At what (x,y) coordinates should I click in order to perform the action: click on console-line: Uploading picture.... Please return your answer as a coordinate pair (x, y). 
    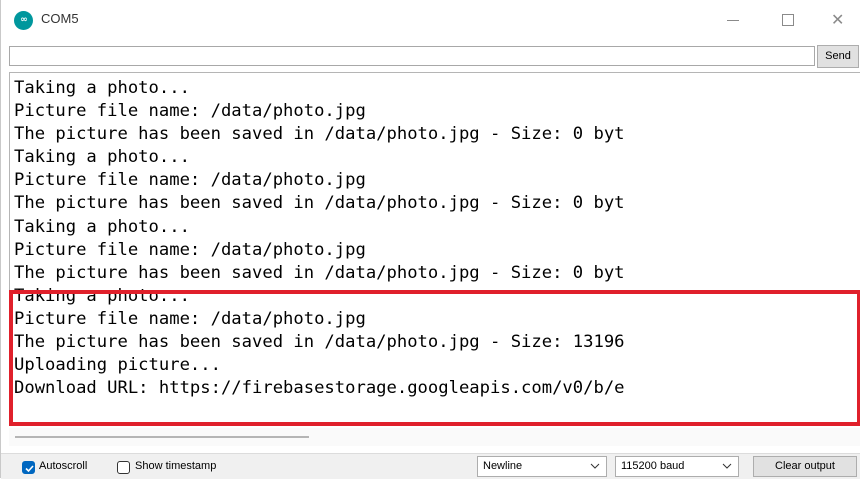
    Looking at the image, I should click on (117, 365).